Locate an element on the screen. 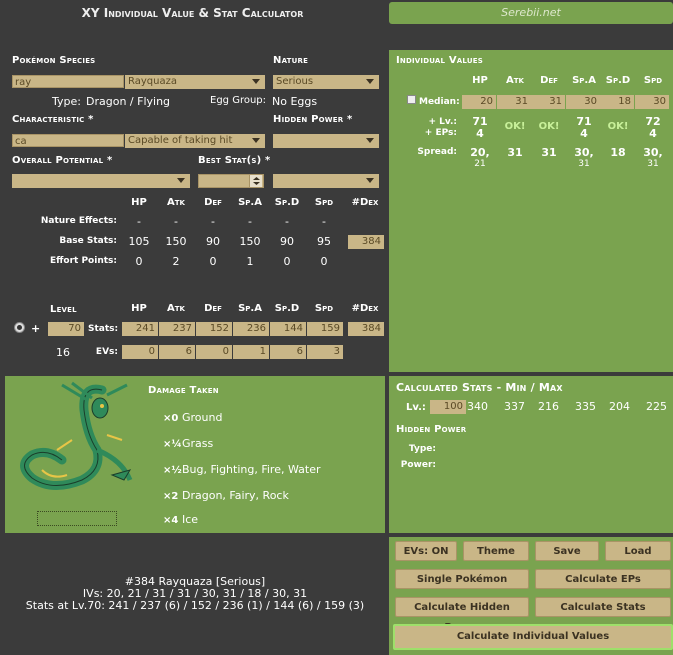 The height and width of the screenshot is (655, 673). median-iv-spd: 18 is located at coordinates (617, 102).